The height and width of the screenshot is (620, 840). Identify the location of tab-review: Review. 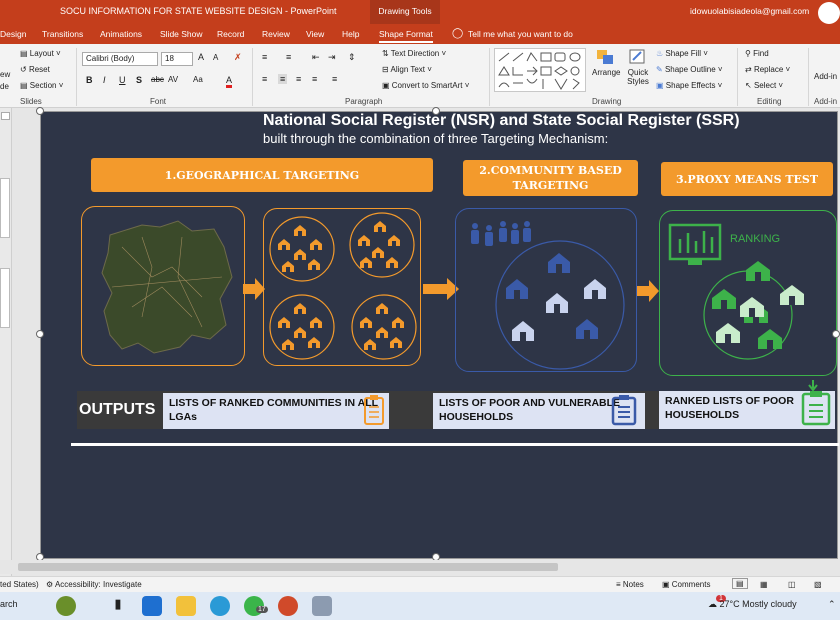
(276, 34).